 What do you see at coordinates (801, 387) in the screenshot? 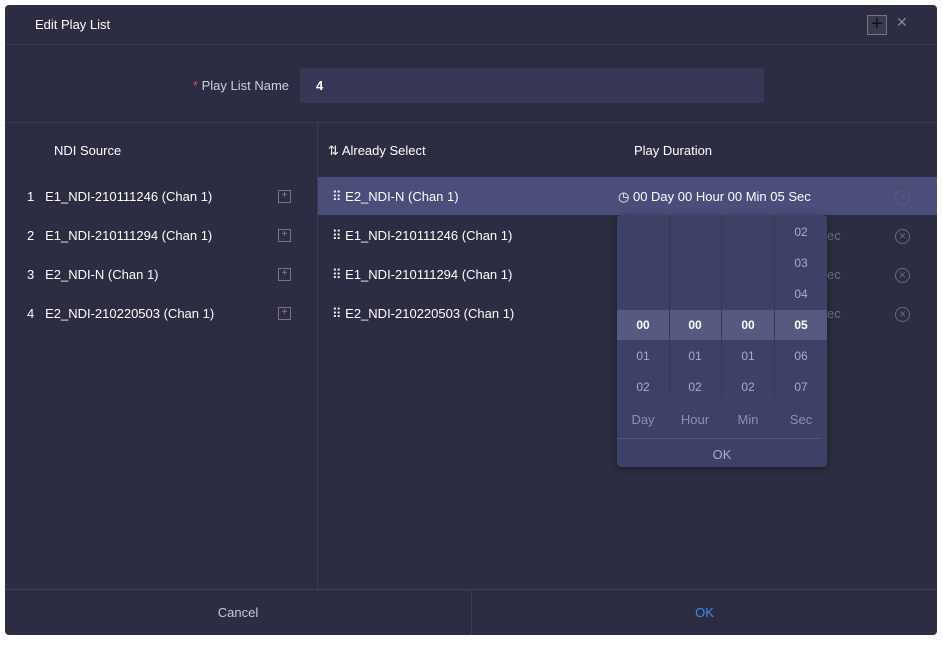
I see `picker-value: 07` at bounding box center [801, 387].